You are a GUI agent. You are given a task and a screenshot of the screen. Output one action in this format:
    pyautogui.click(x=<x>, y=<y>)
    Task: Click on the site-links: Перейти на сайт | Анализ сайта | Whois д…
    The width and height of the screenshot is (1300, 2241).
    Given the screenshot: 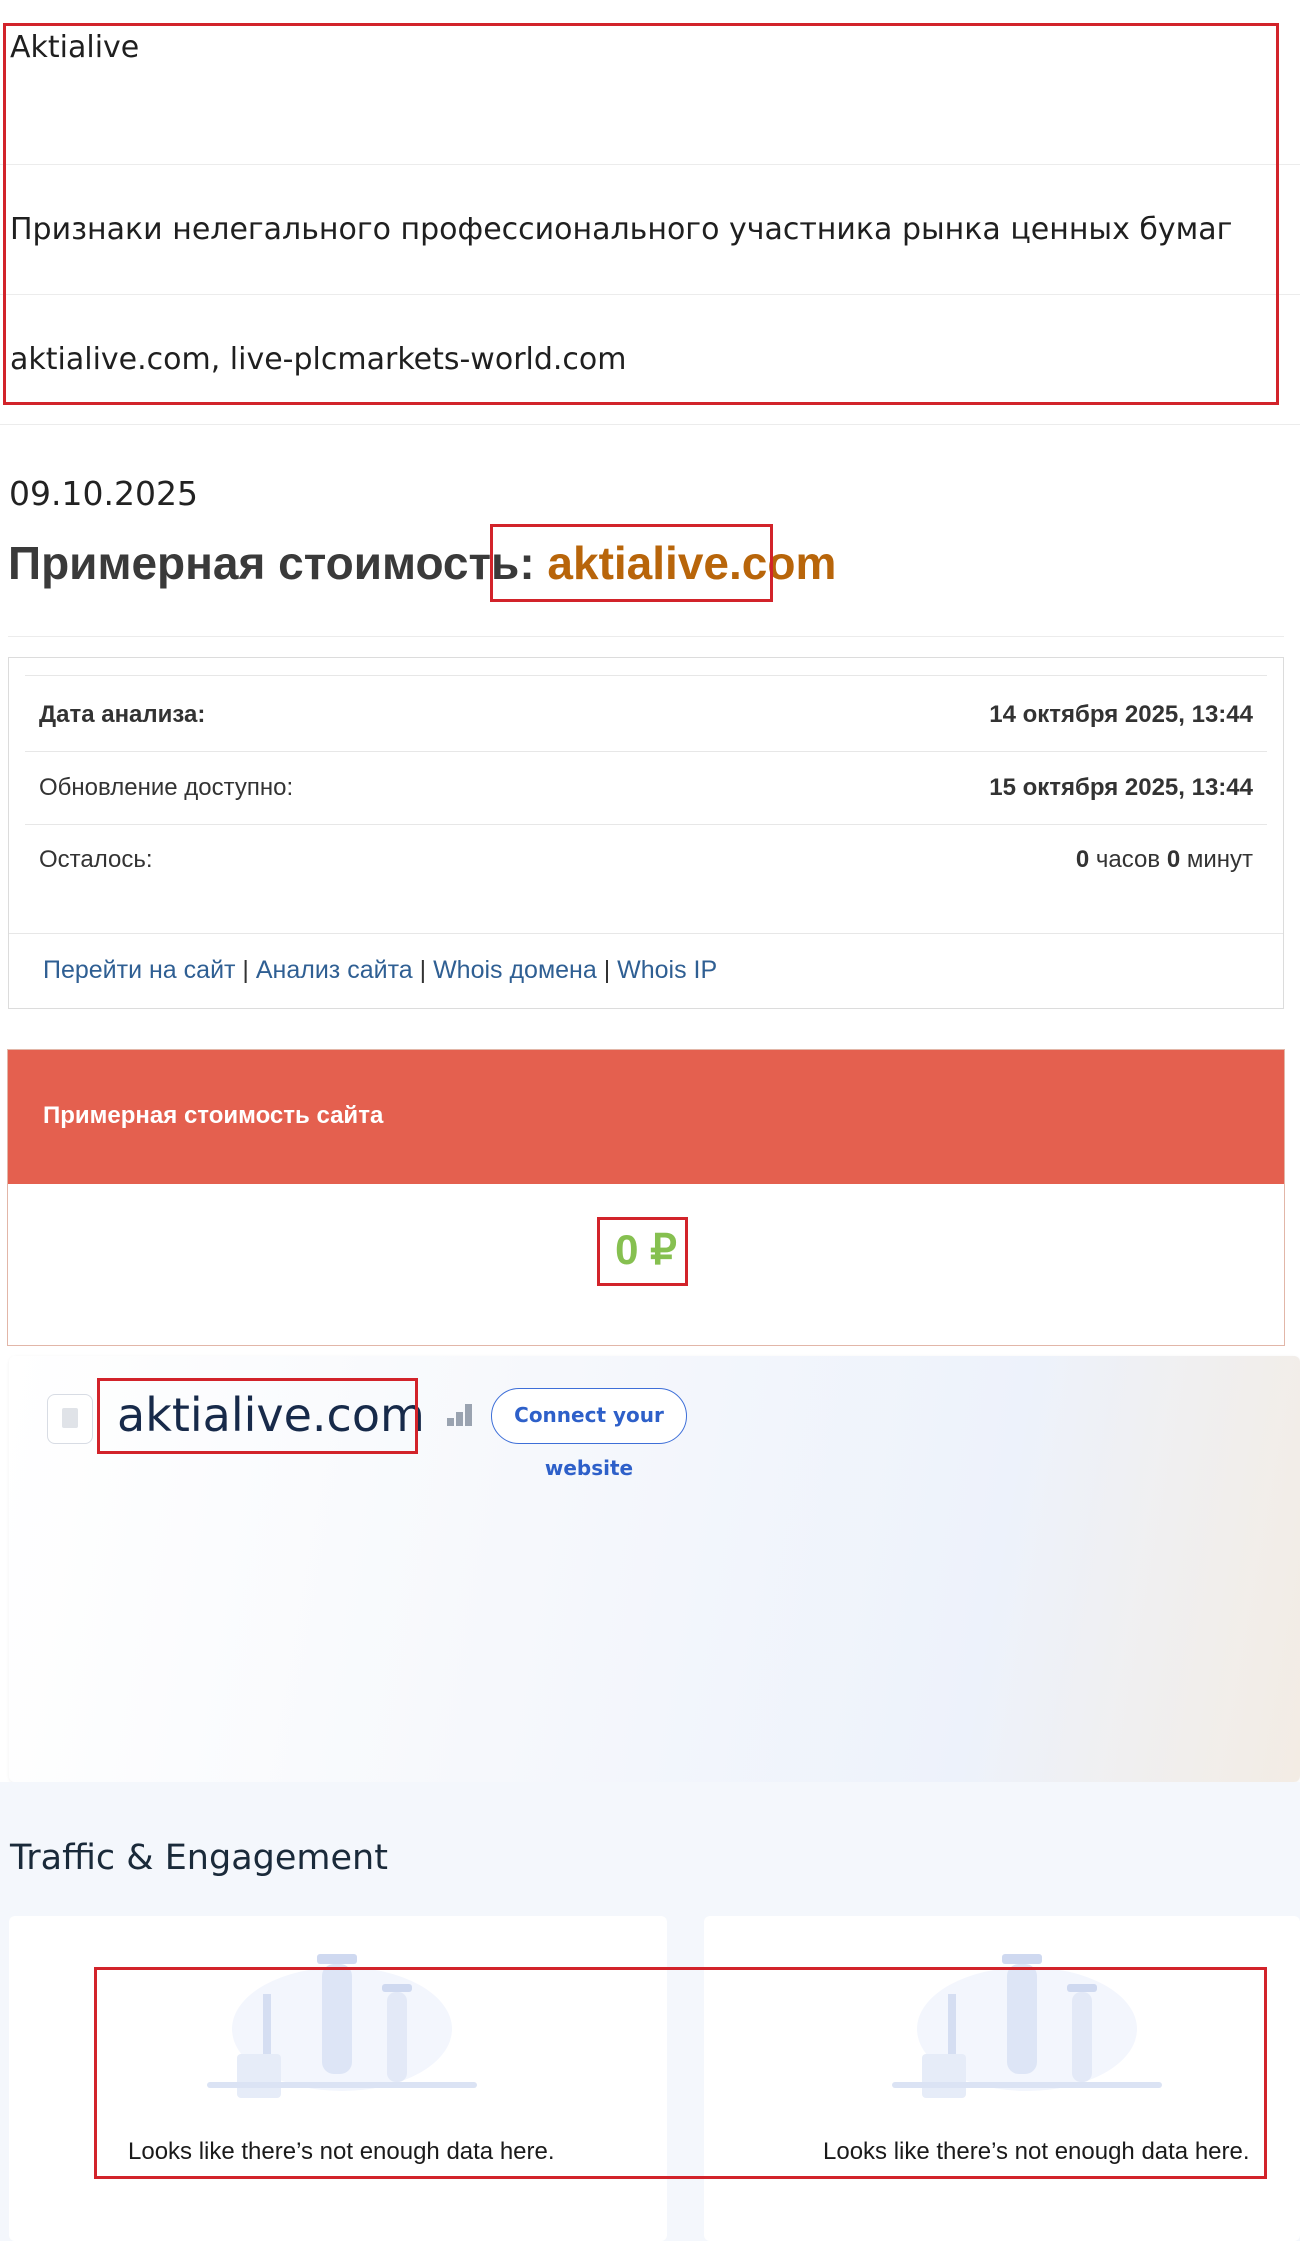 What is the action you would take?
    pyautogui.click(x=380, y=970)
    